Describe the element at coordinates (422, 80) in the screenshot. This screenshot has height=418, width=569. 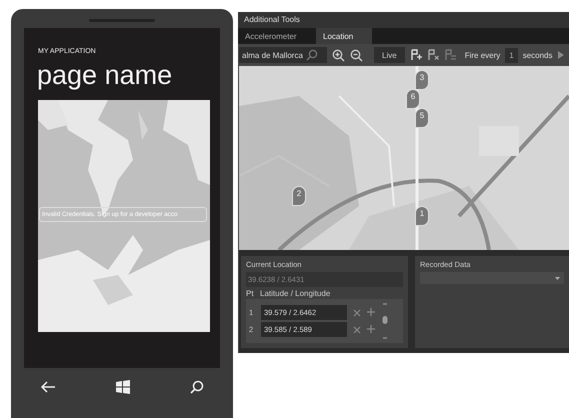
I see `map-pin: 3` at that location.